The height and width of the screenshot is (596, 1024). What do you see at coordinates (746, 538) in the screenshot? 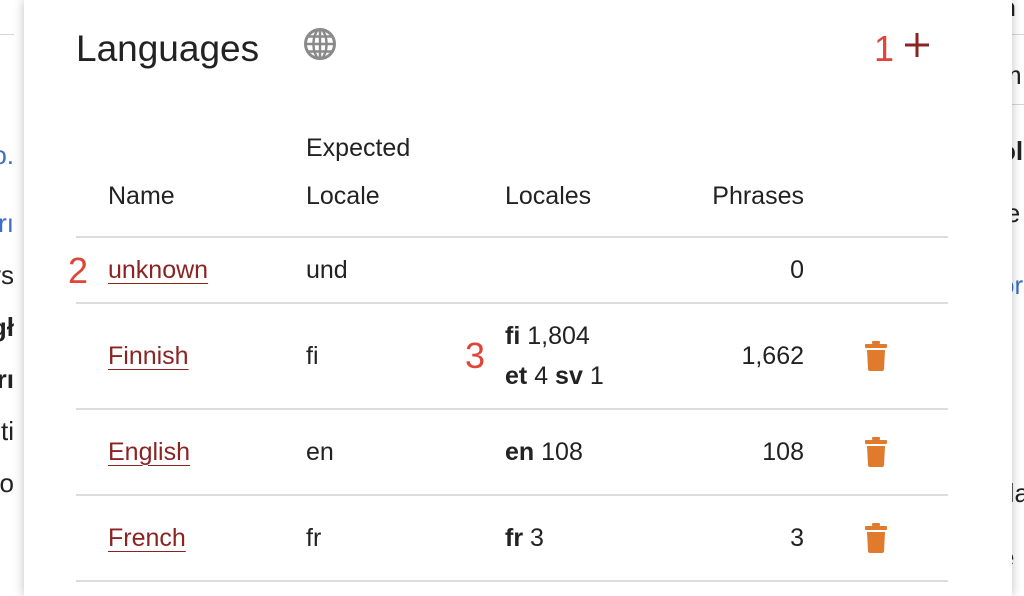
I see `phrases-count: 3` at bounding box center [746, 538].